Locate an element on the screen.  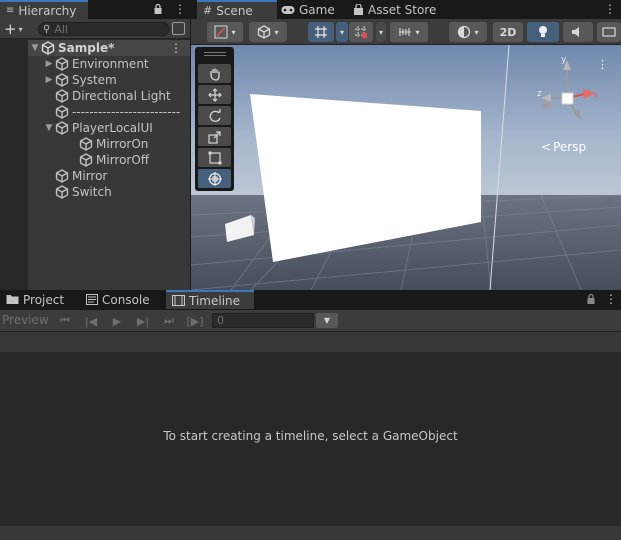
play-range-button: [▶] is located at coordinates (195, 321).